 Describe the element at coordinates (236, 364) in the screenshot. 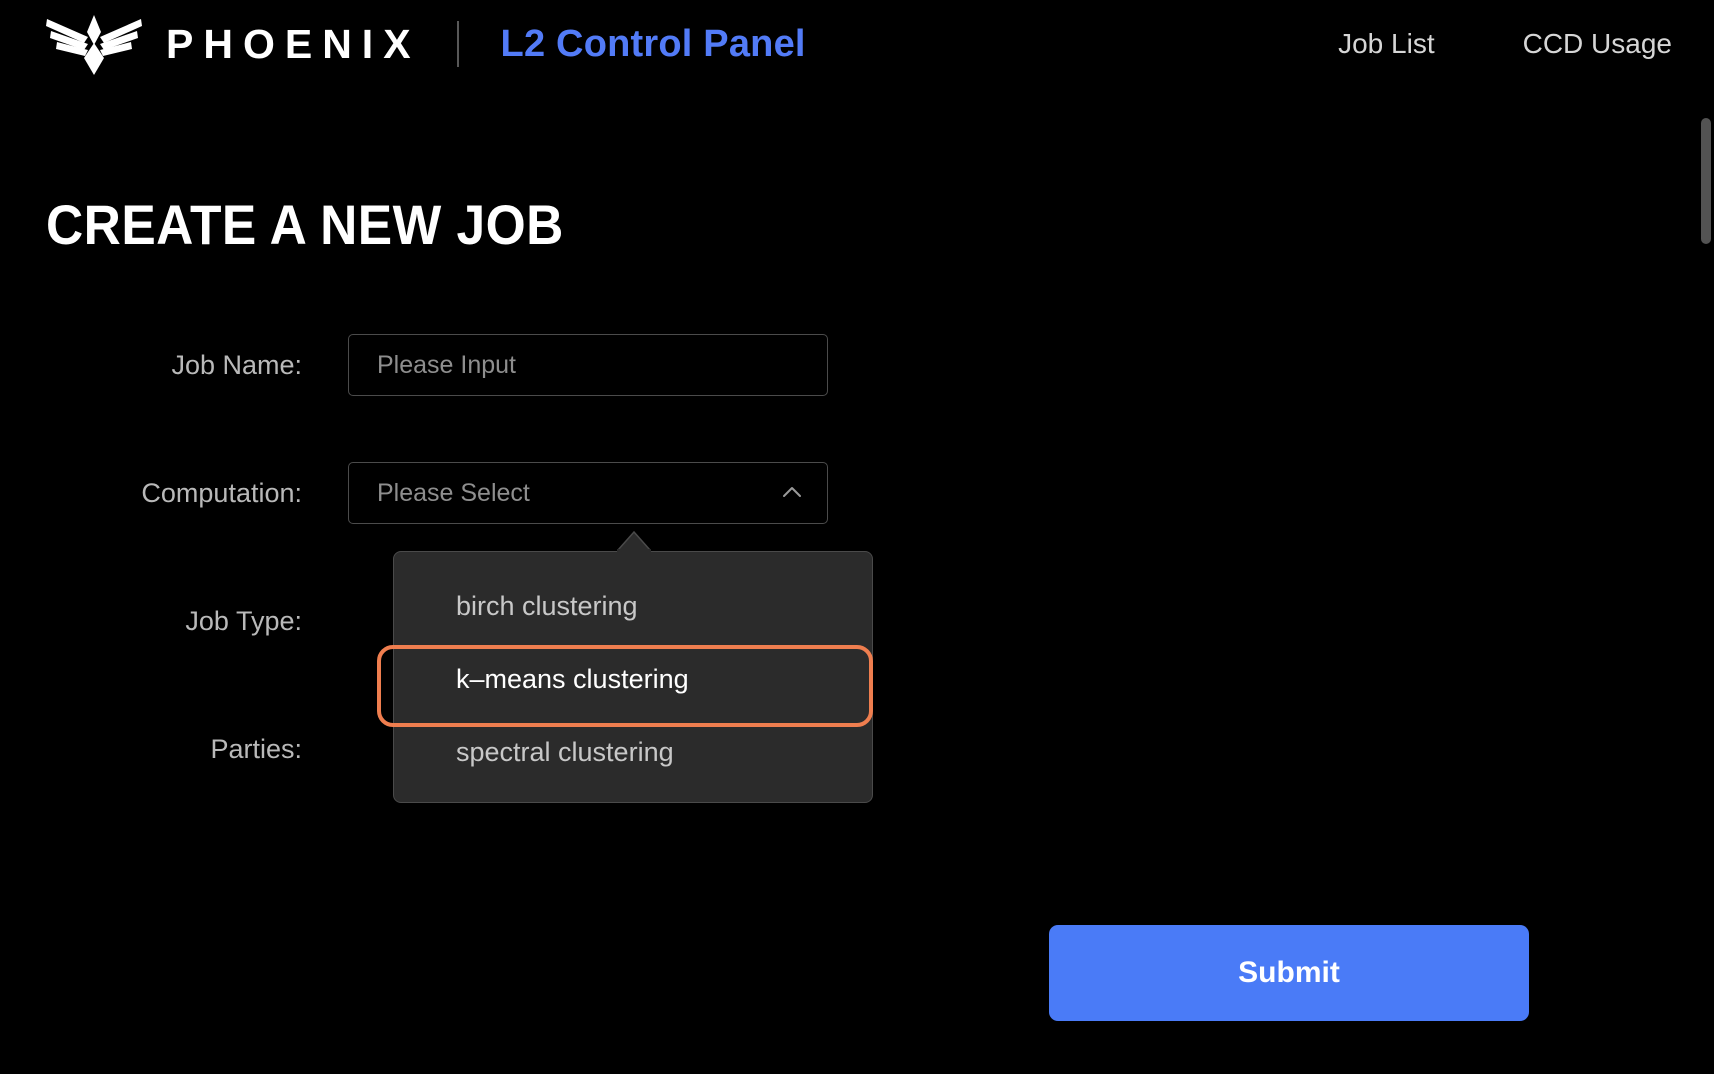

I see `label-job-name: Job Name:` at that location.